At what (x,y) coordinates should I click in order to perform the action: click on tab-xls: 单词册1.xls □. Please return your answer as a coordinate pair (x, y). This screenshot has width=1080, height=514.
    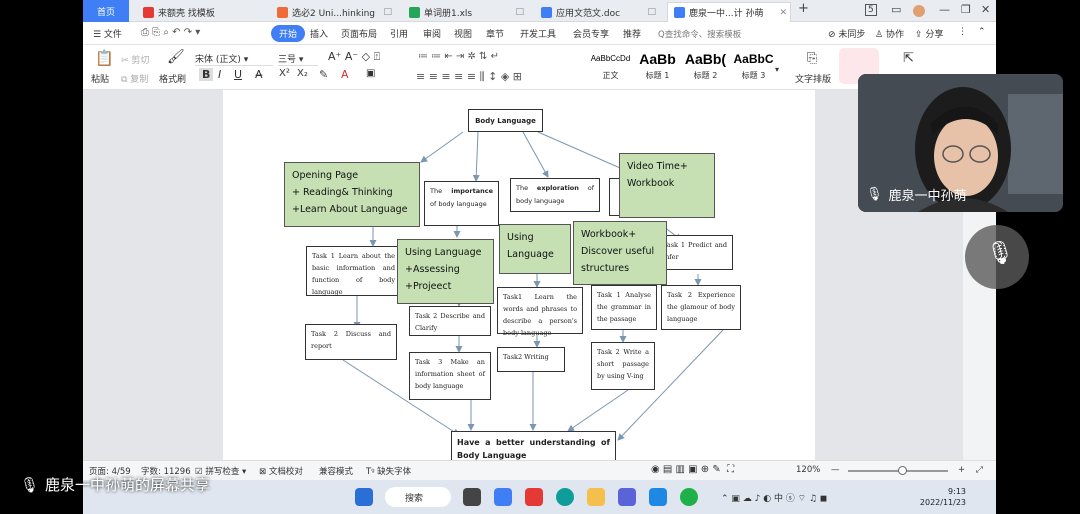
    Looking at the image, I should click on (466, 12).